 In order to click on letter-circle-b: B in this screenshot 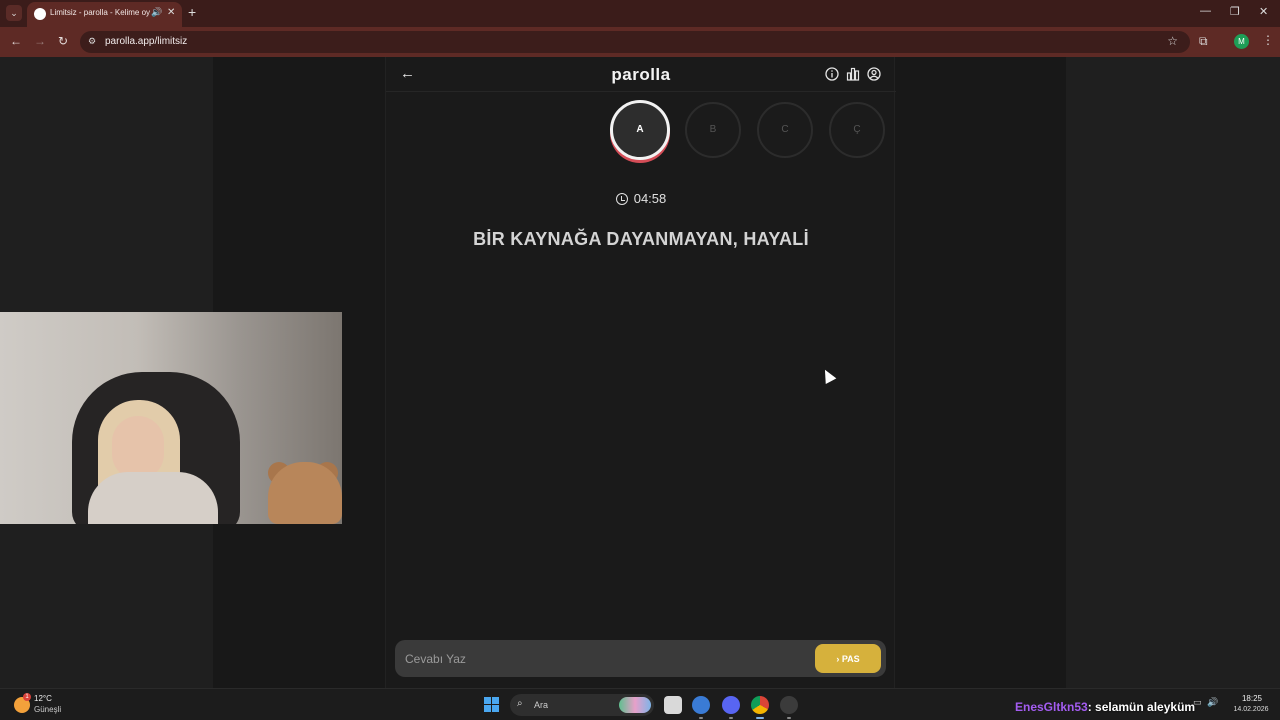, I will do `click(713, 130)`.